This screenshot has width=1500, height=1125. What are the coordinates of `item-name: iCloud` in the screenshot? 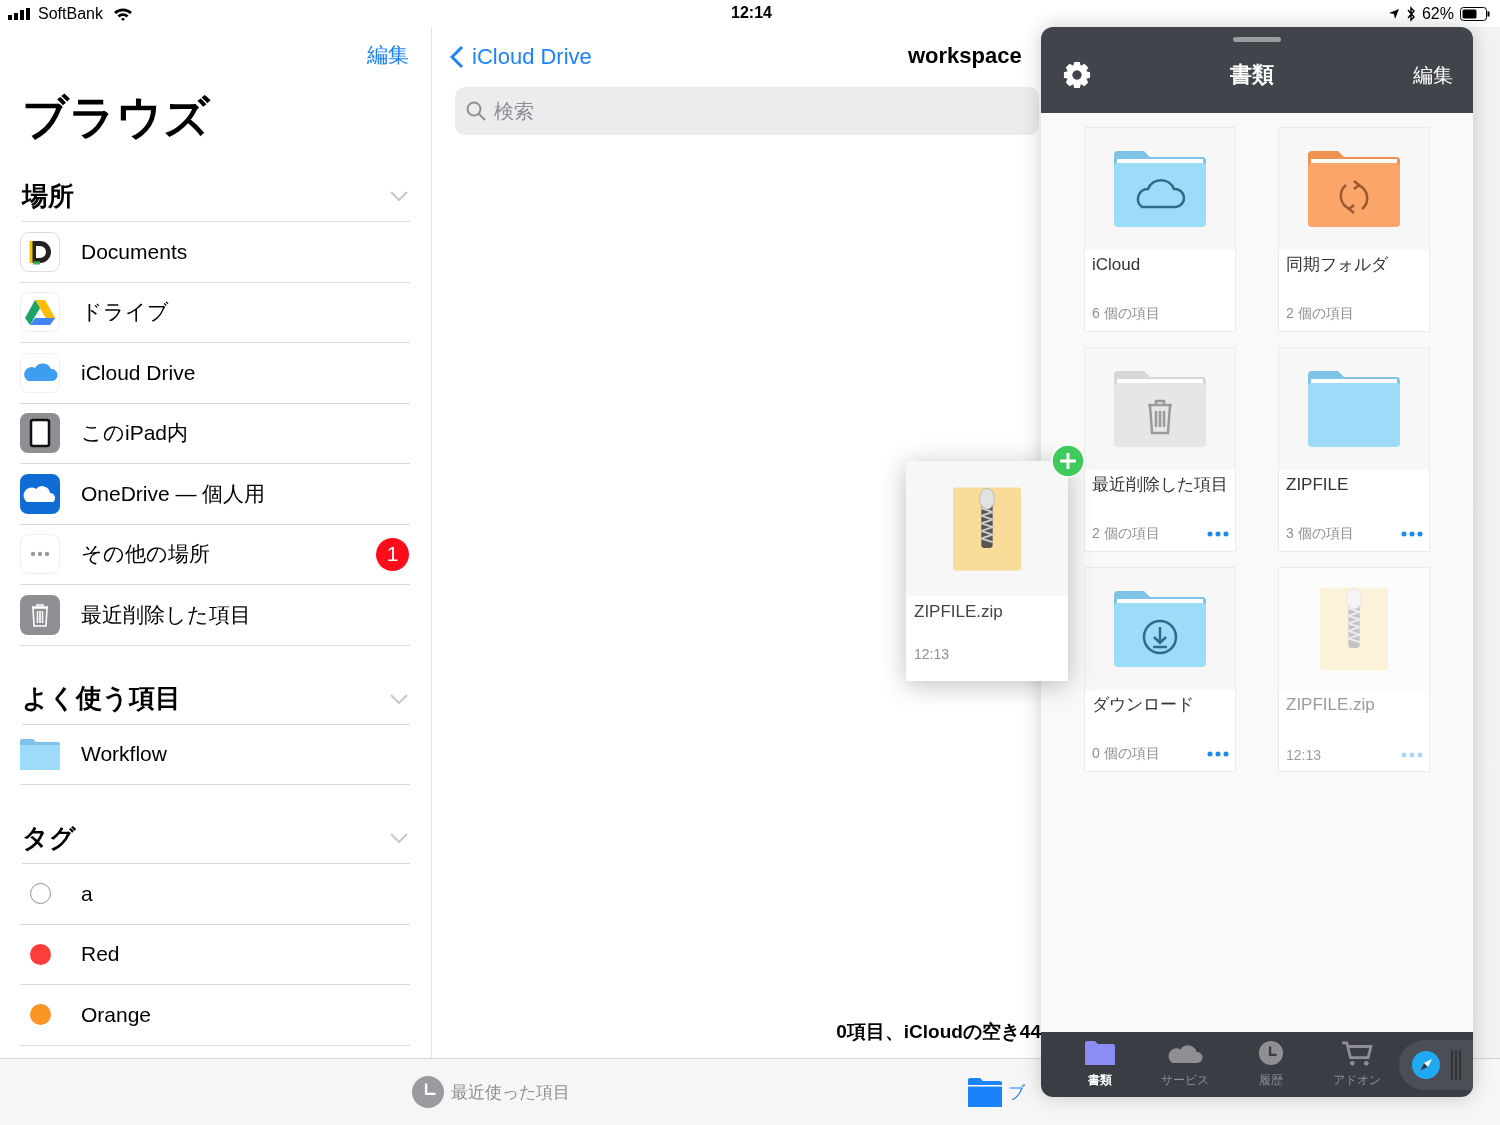 It's located at (1117, 265).